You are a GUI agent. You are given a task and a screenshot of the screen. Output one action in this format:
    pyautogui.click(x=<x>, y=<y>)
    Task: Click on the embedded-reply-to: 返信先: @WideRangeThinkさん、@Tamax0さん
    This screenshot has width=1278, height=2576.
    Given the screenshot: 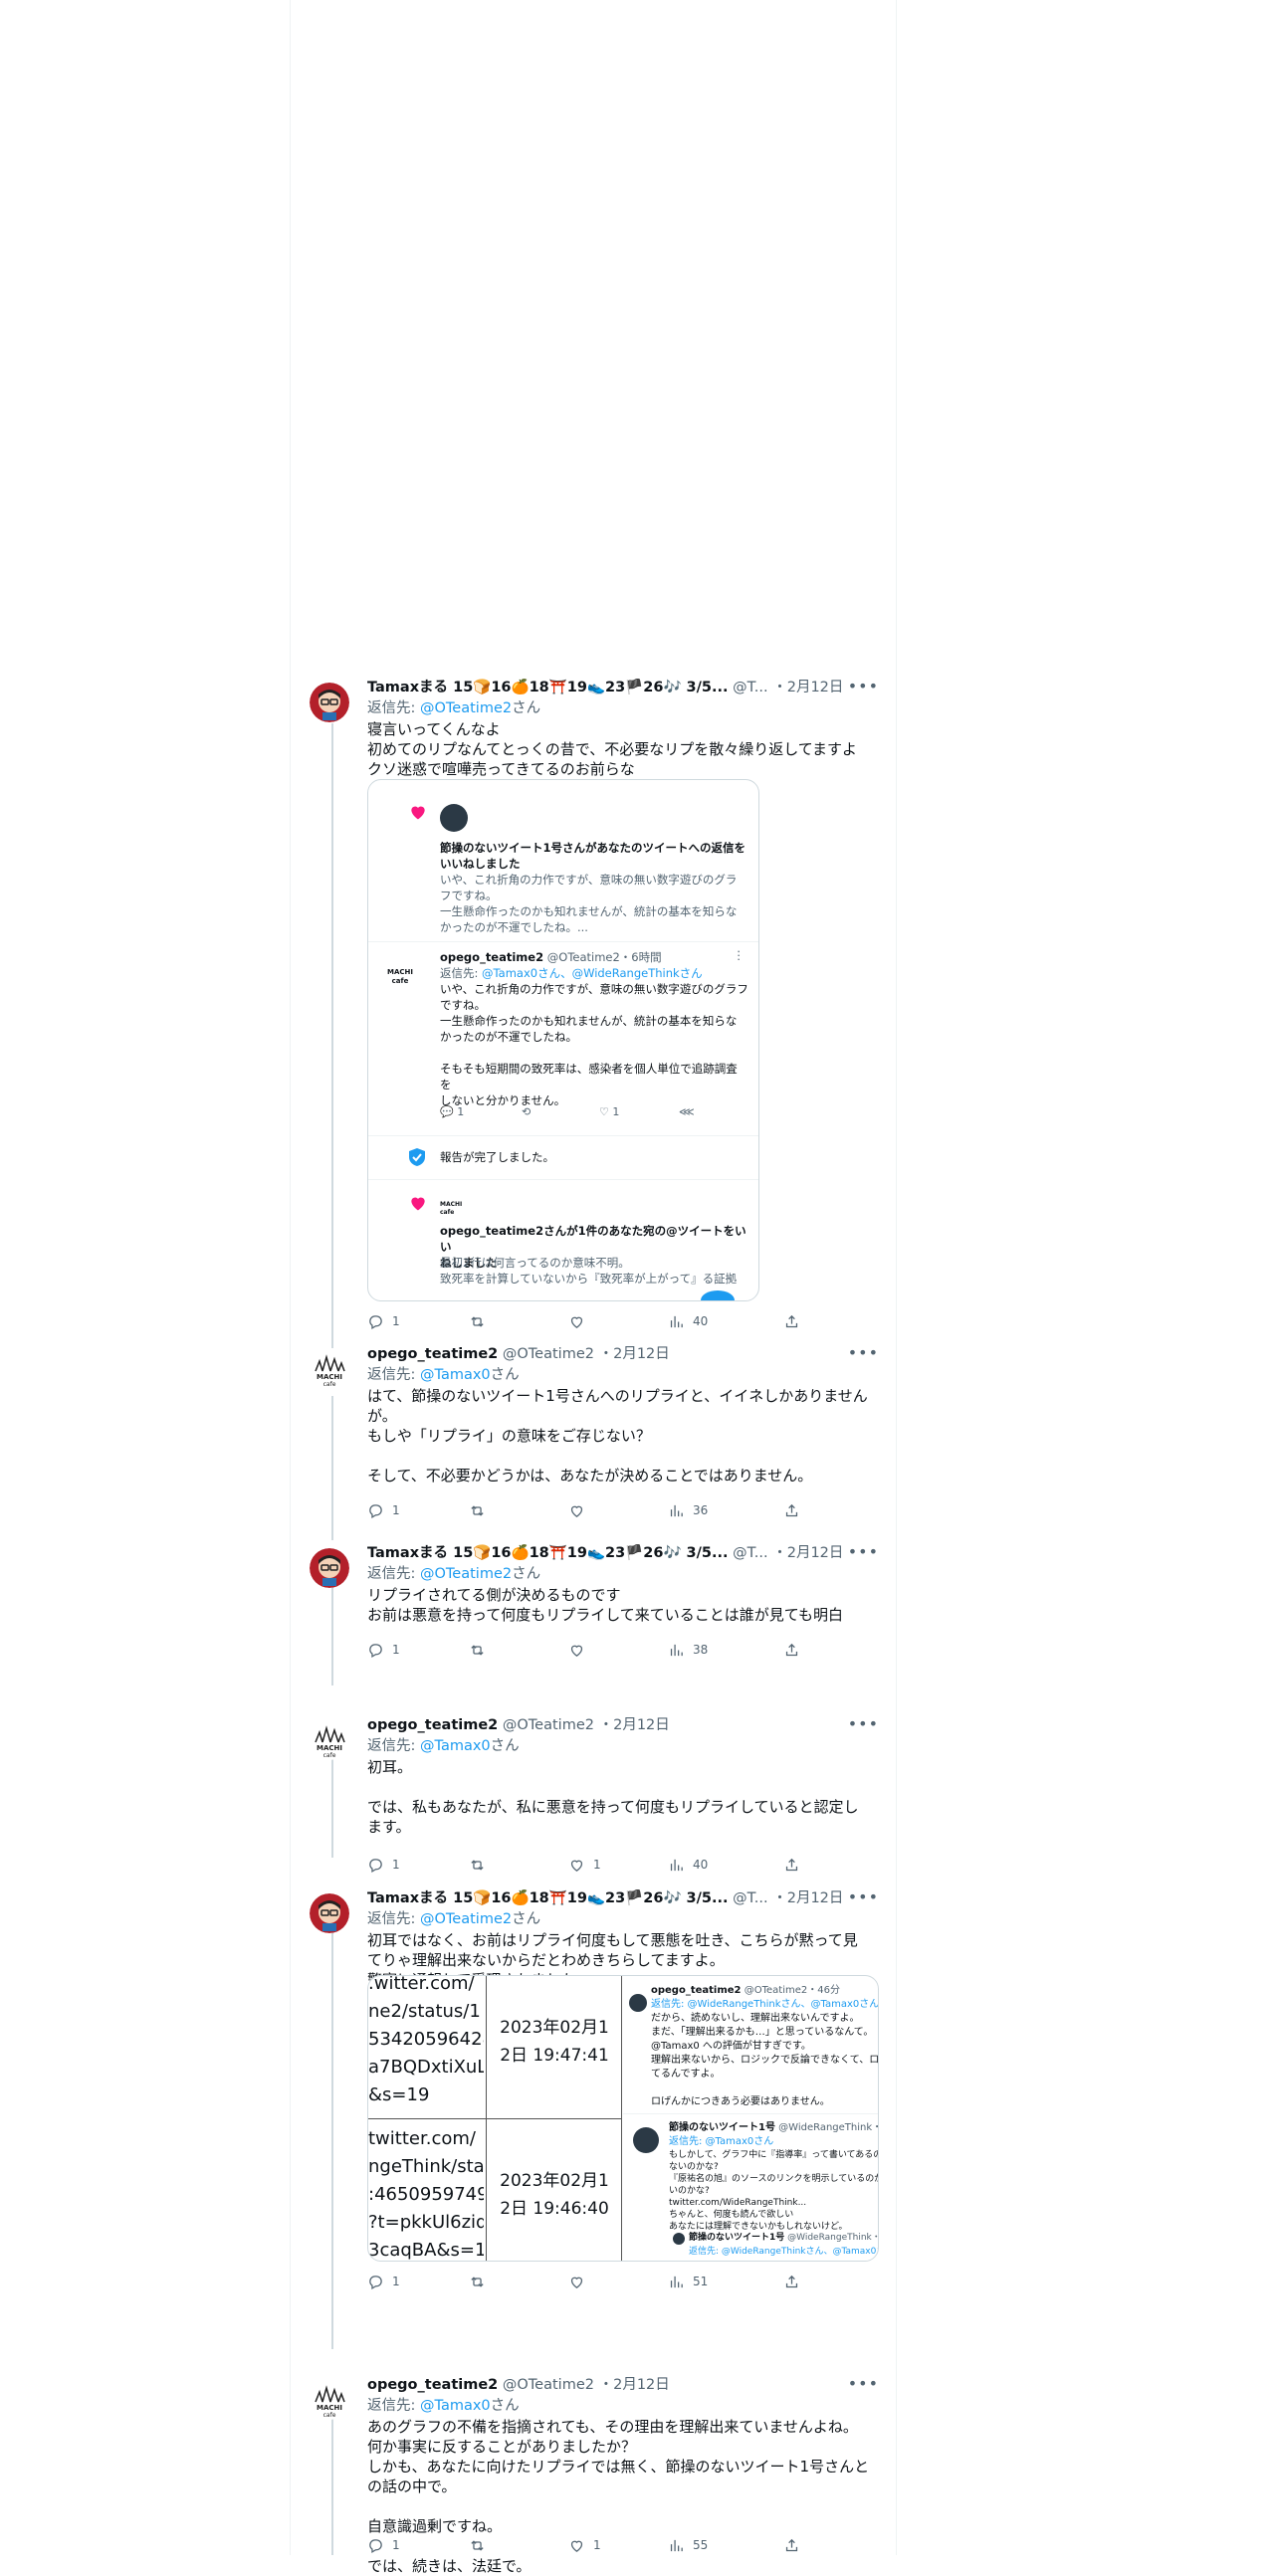 What is the action you would take?
    pyautogui.click(x=765, y=2004)
    